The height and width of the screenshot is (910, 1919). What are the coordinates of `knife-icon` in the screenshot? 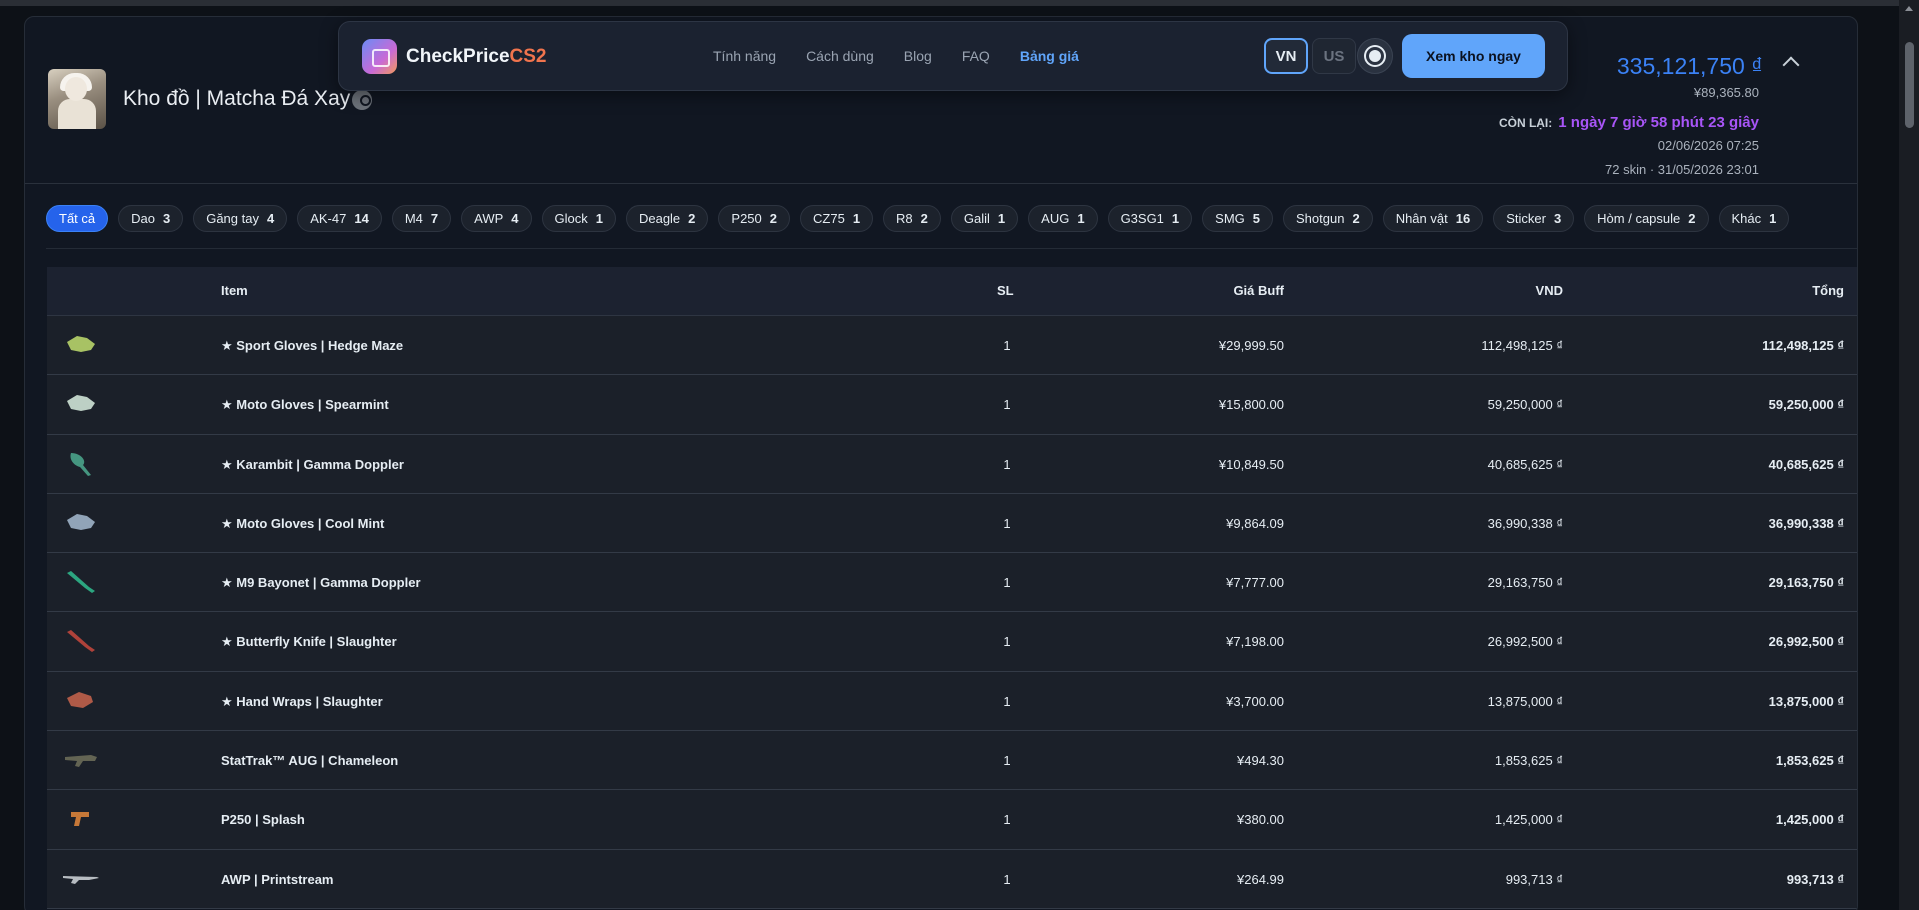 It's located at (81, 581).